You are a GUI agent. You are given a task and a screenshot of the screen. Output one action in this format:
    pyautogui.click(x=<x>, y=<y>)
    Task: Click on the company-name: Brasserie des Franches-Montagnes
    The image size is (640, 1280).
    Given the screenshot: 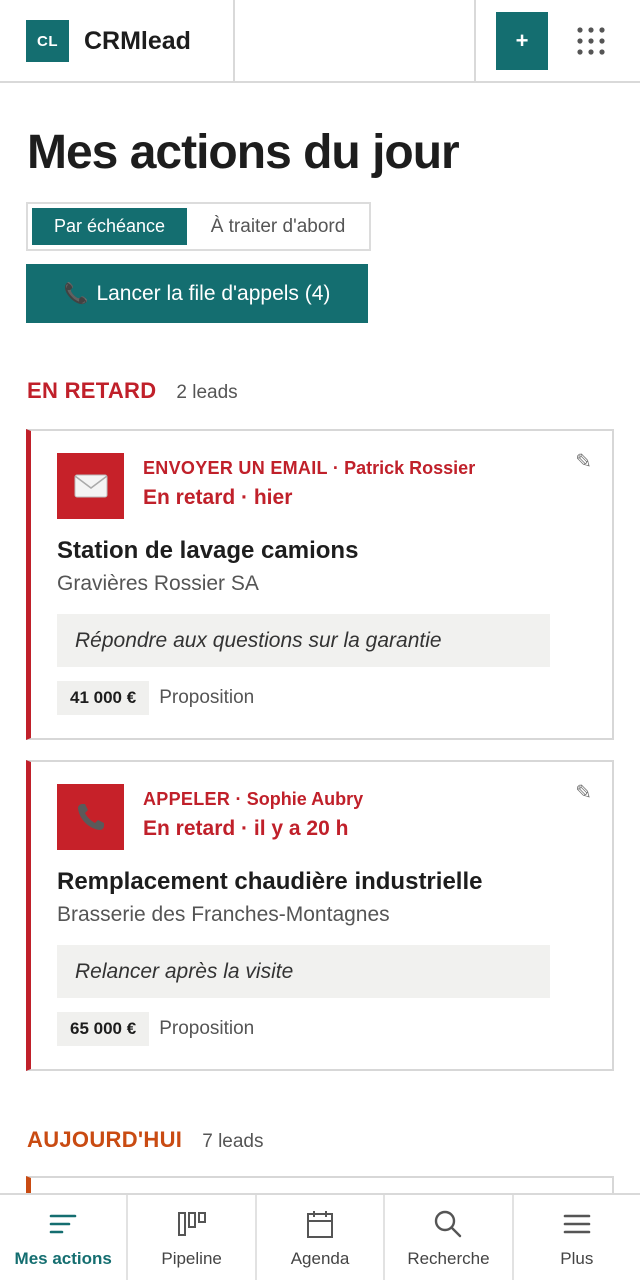 What is the action you would take?
    pyautogui.click(x=223, y=914)
    